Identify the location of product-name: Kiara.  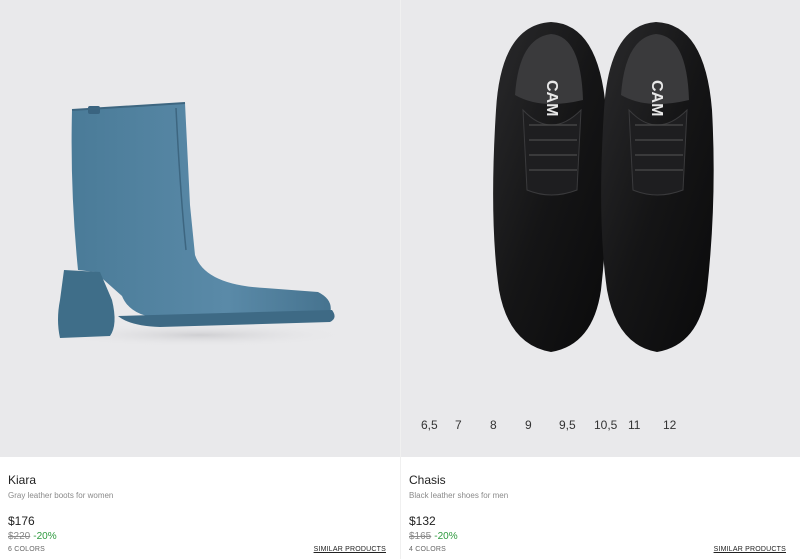
(22, 480).